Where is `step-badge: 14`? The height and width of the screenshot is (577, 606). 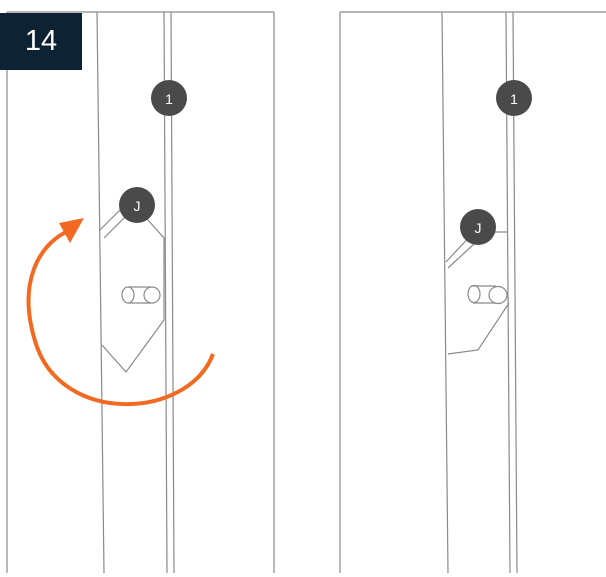
step-badge: 14 is located at coordinates (41, 41).